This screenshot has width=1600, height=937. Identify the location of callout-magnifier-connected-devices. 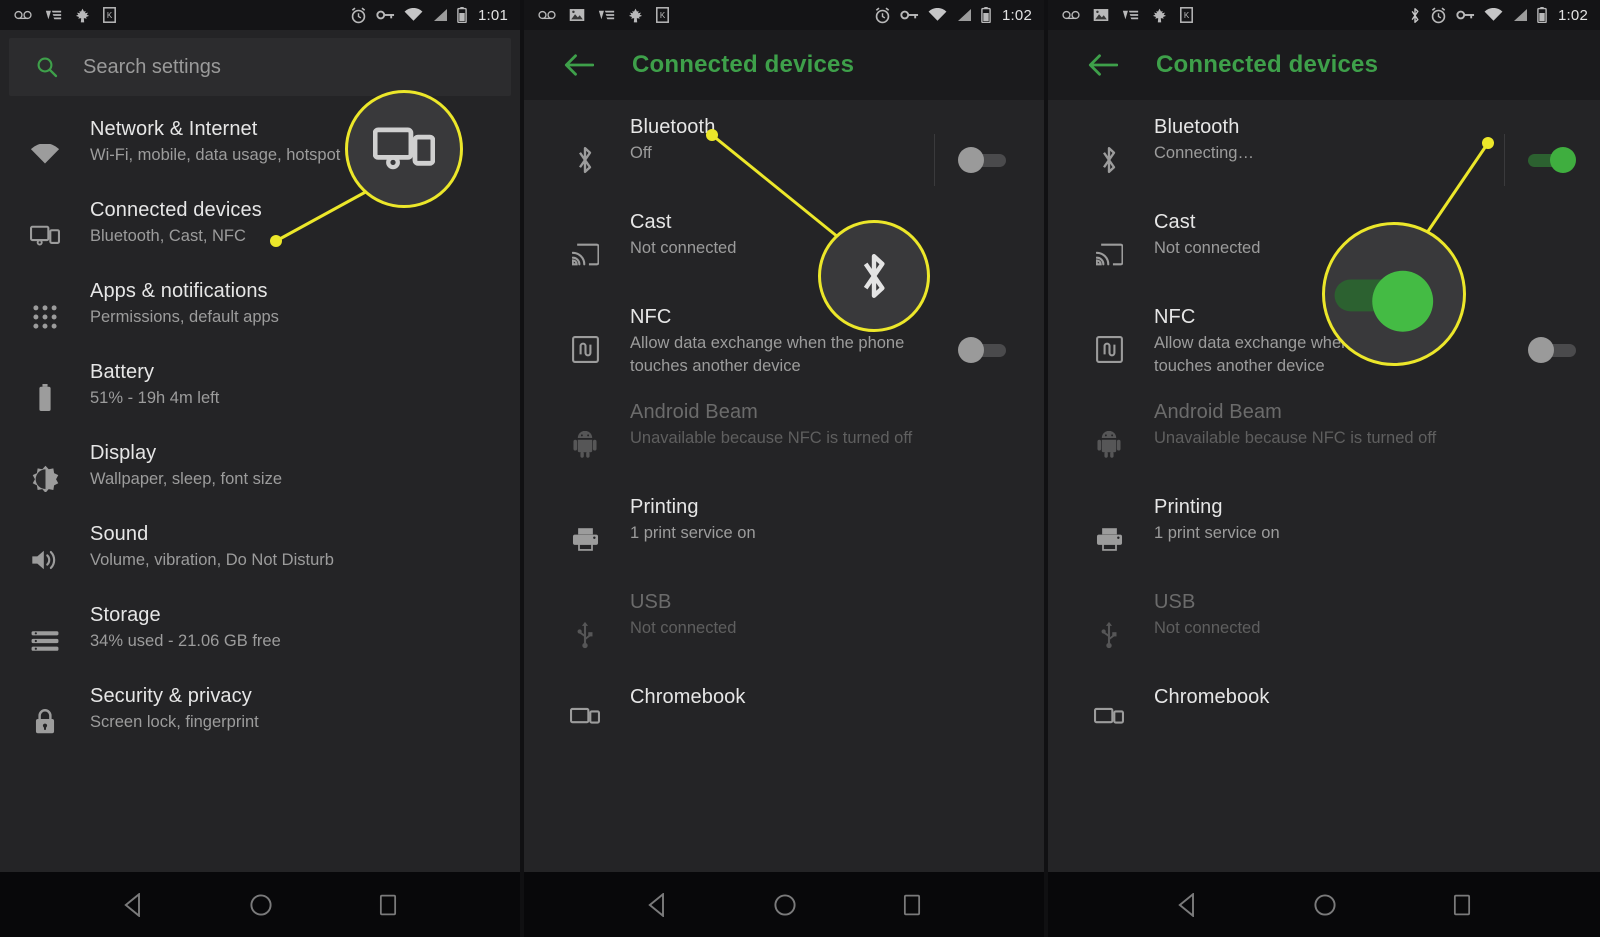
(404, 149).